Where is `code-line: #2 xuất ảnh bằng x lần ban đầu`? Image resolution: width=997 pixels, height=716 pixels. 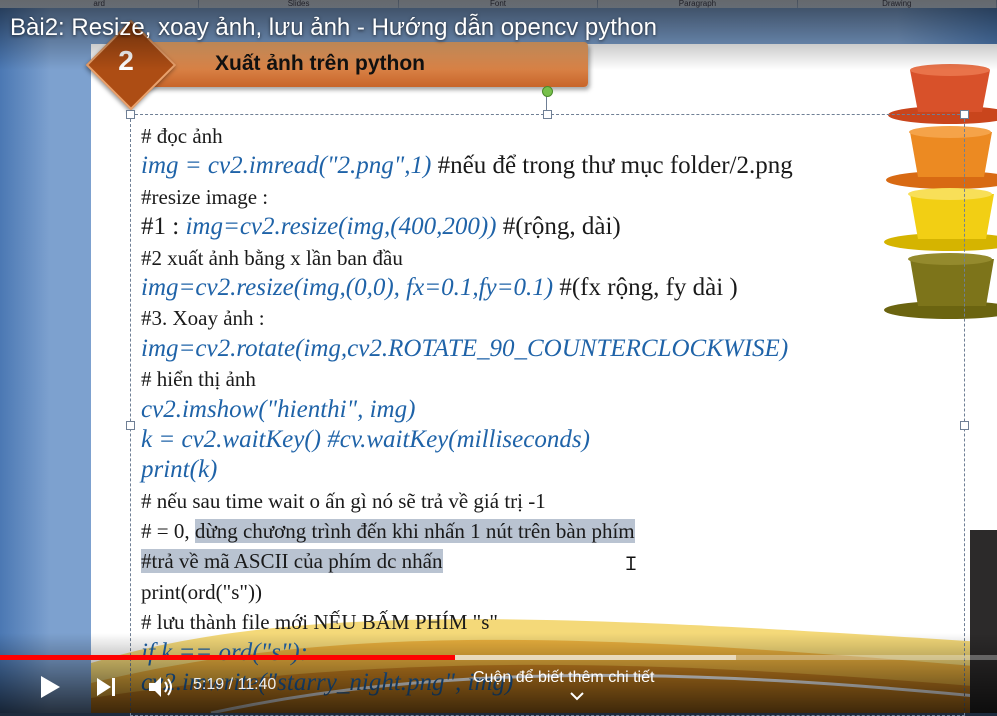 code-line: #2 xuất ảnh bằng x lần ban đầu is located at coordinates (551, 258).